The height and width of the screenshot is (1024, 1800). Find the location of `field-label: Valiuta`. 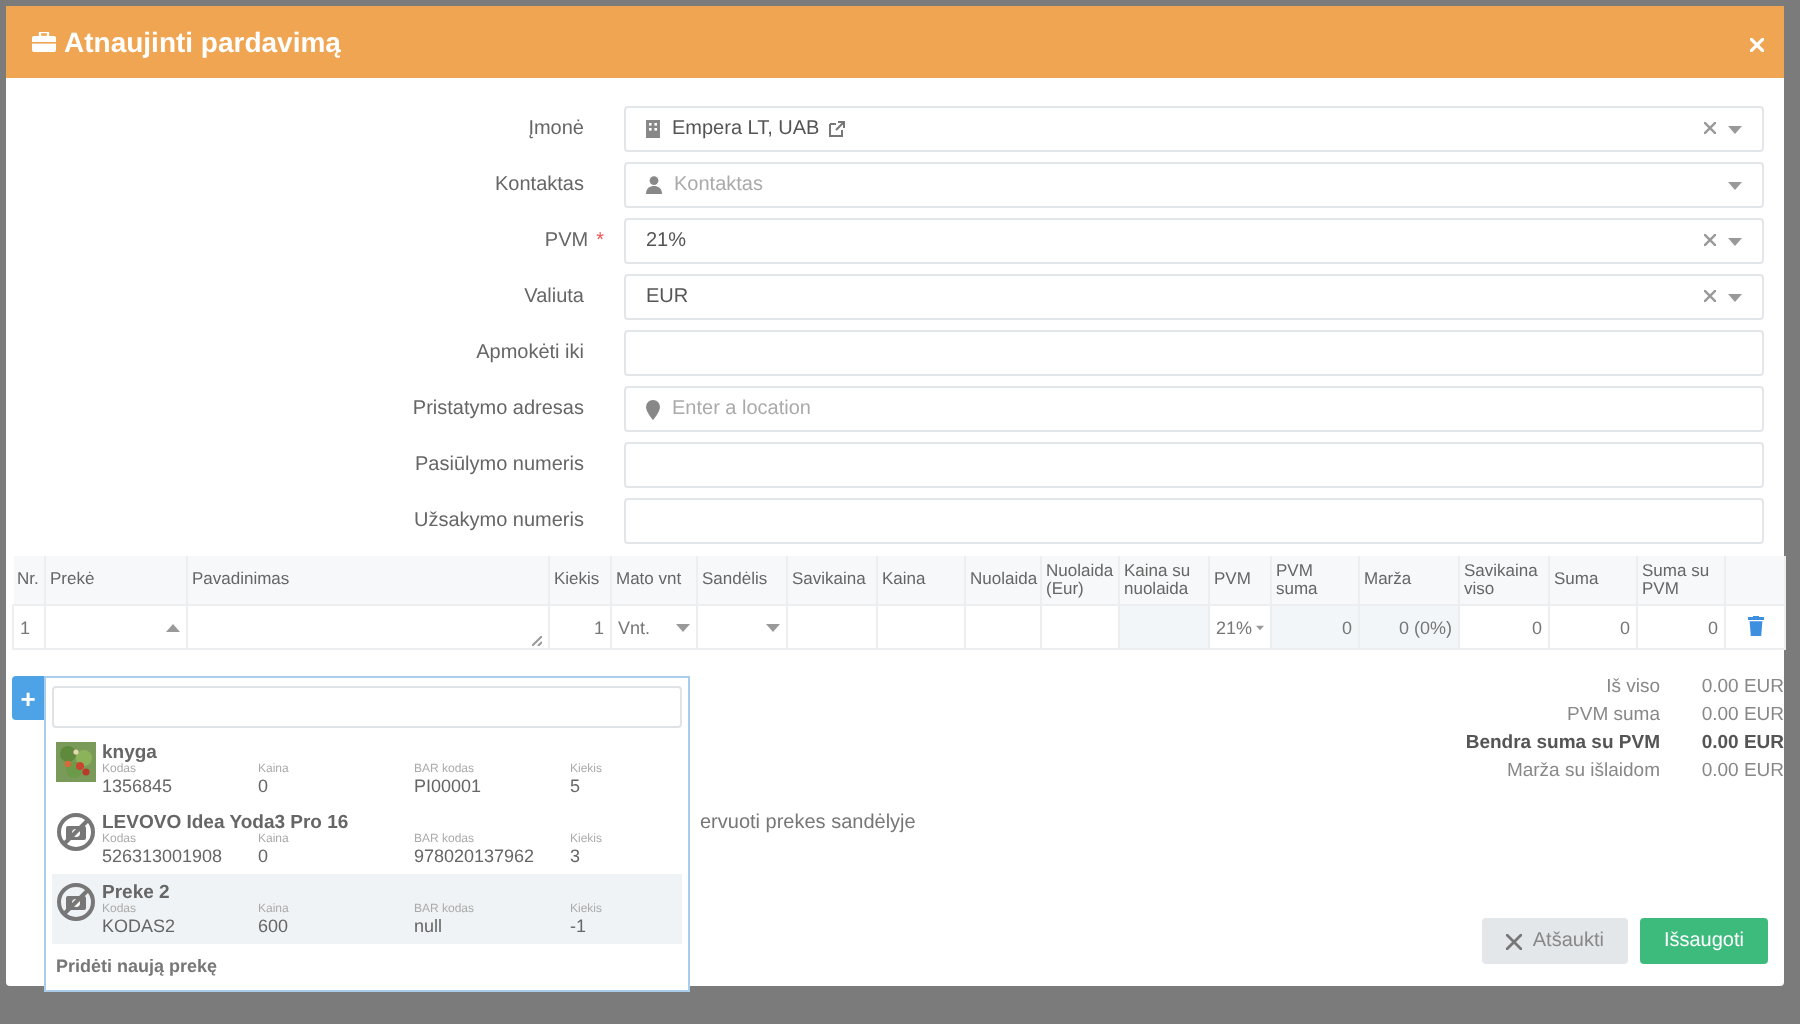

field-label: Valiuta is located at coordinates (554, 297).